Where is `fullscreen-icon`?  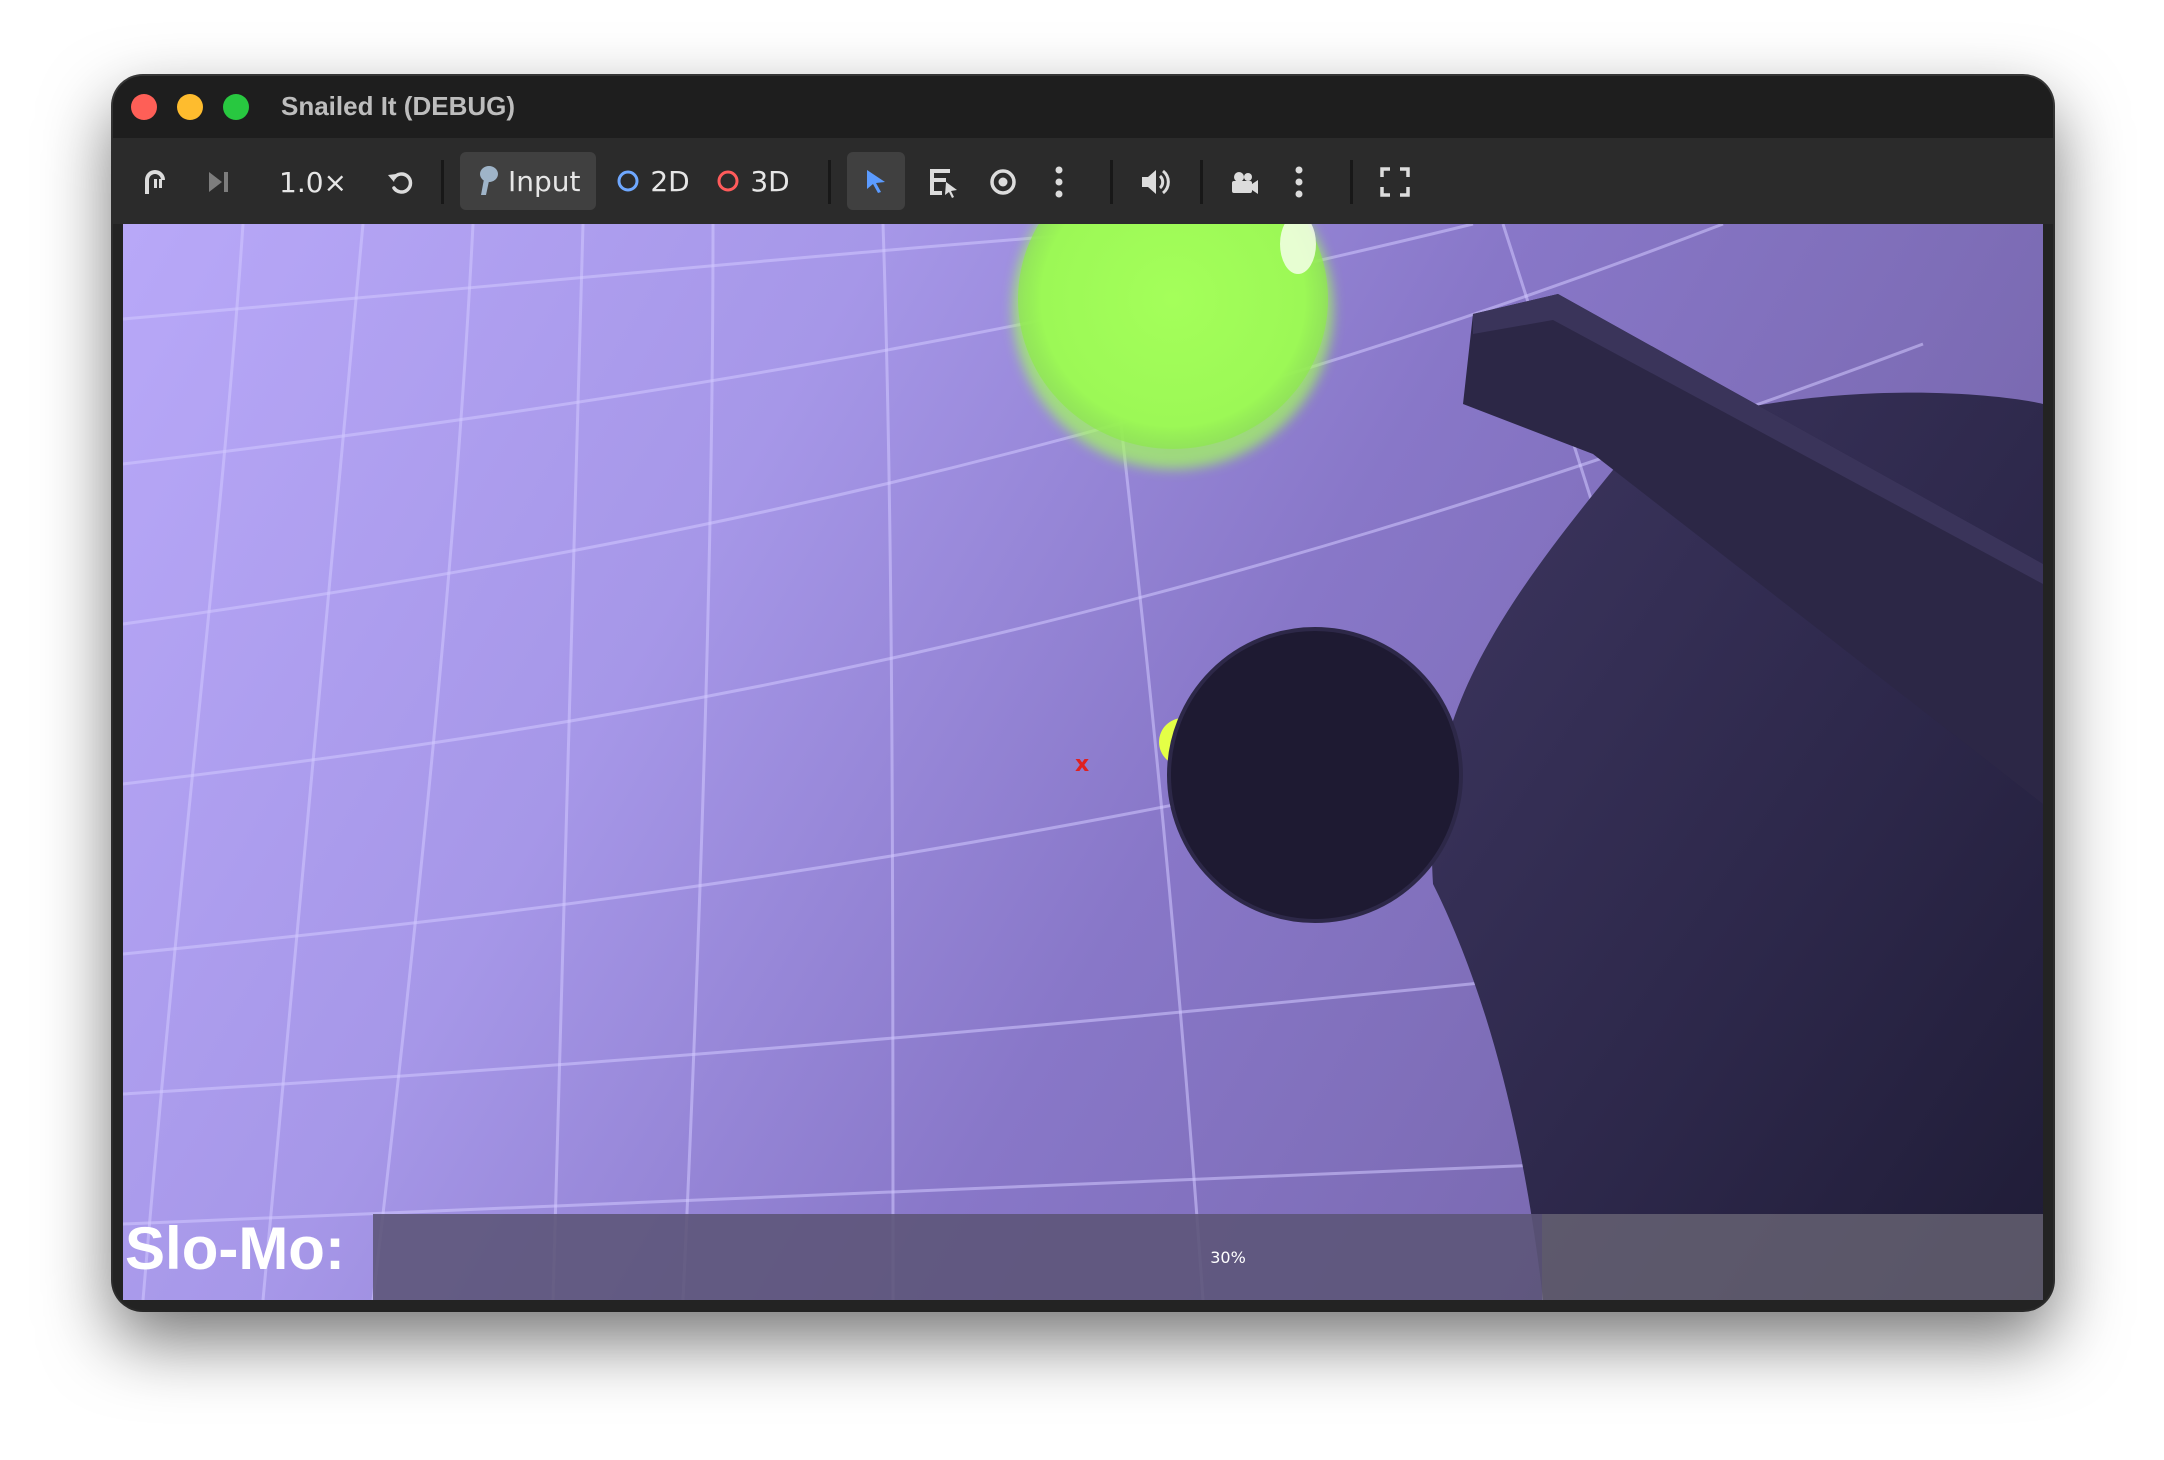
fullscreen-icon is located at coordinates (1395, 182).